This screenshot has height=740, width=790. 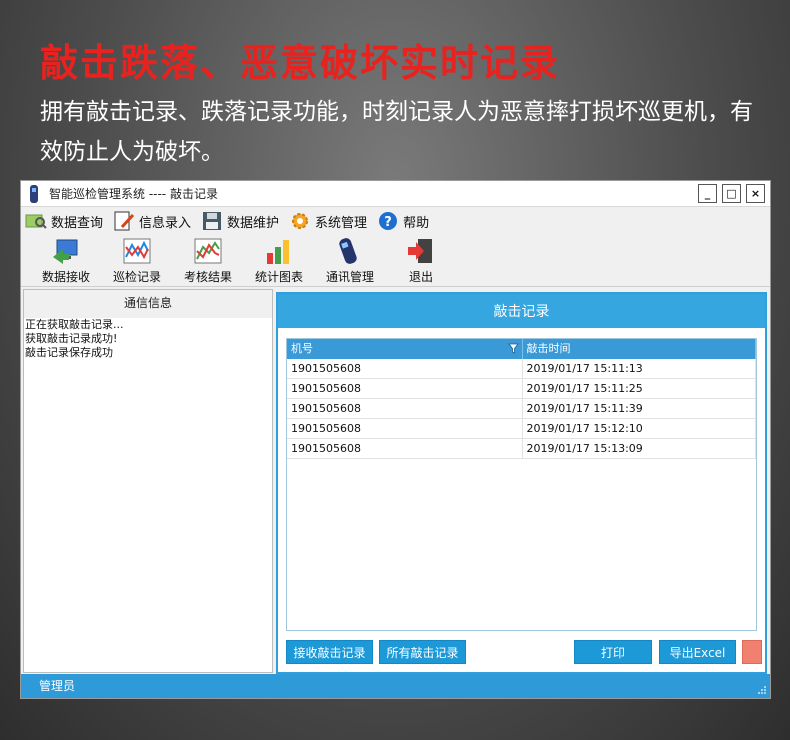 I want to click on filter-icon, so click(x=513, y=348).